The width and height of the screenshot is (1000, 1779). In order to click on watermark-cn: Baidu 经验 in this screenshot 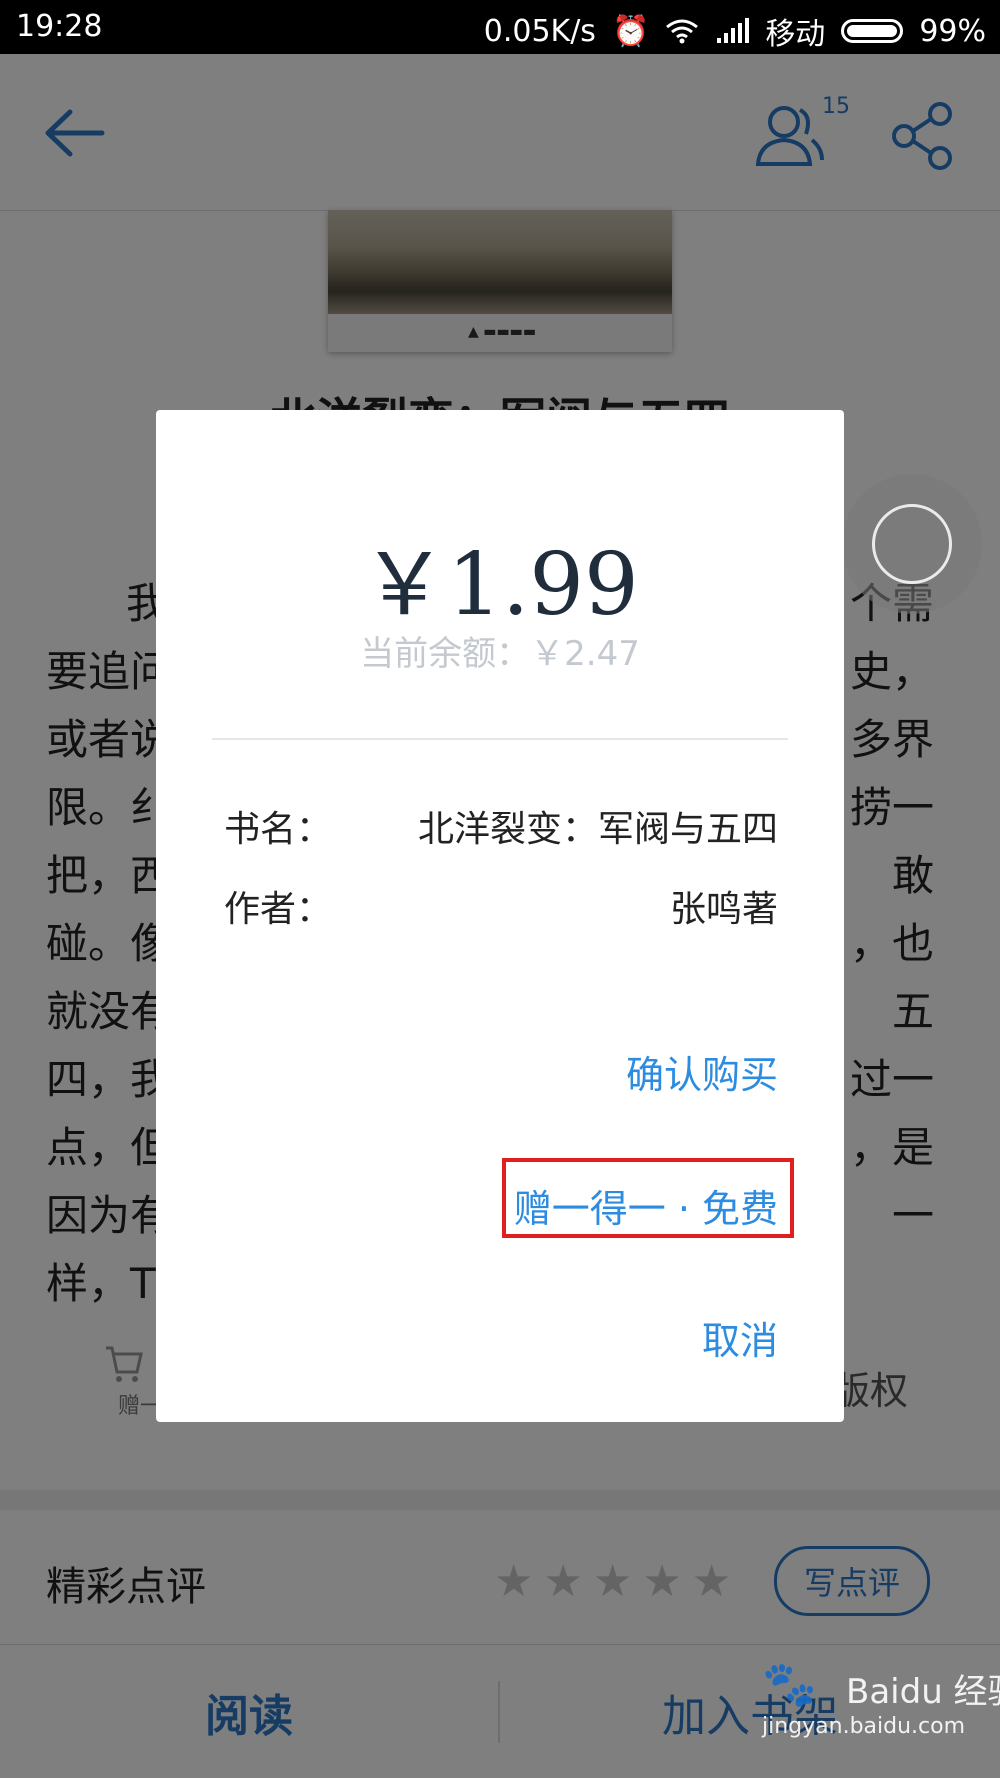, I will do `click(923, 1692)`.